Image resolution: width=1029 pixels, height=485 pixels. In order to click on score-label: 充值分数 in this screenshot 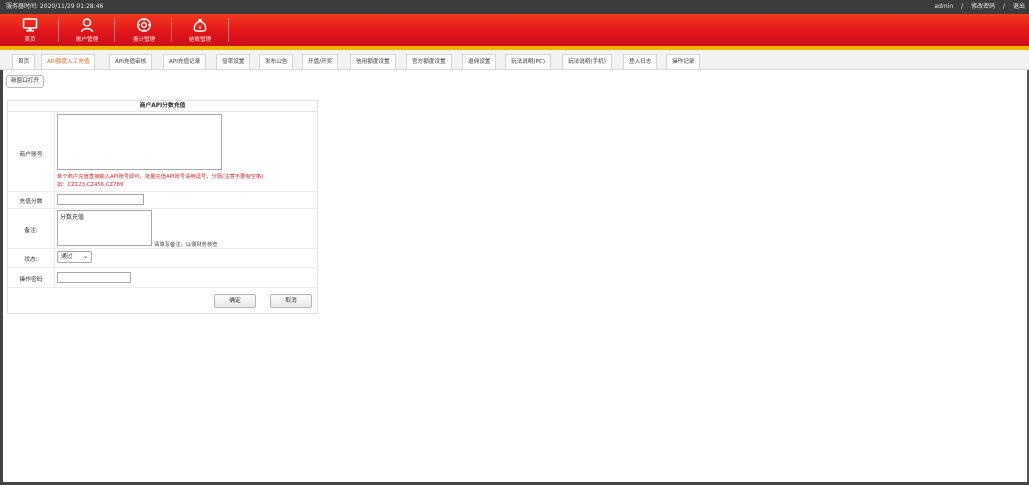, I will do `click(31, 202)`.